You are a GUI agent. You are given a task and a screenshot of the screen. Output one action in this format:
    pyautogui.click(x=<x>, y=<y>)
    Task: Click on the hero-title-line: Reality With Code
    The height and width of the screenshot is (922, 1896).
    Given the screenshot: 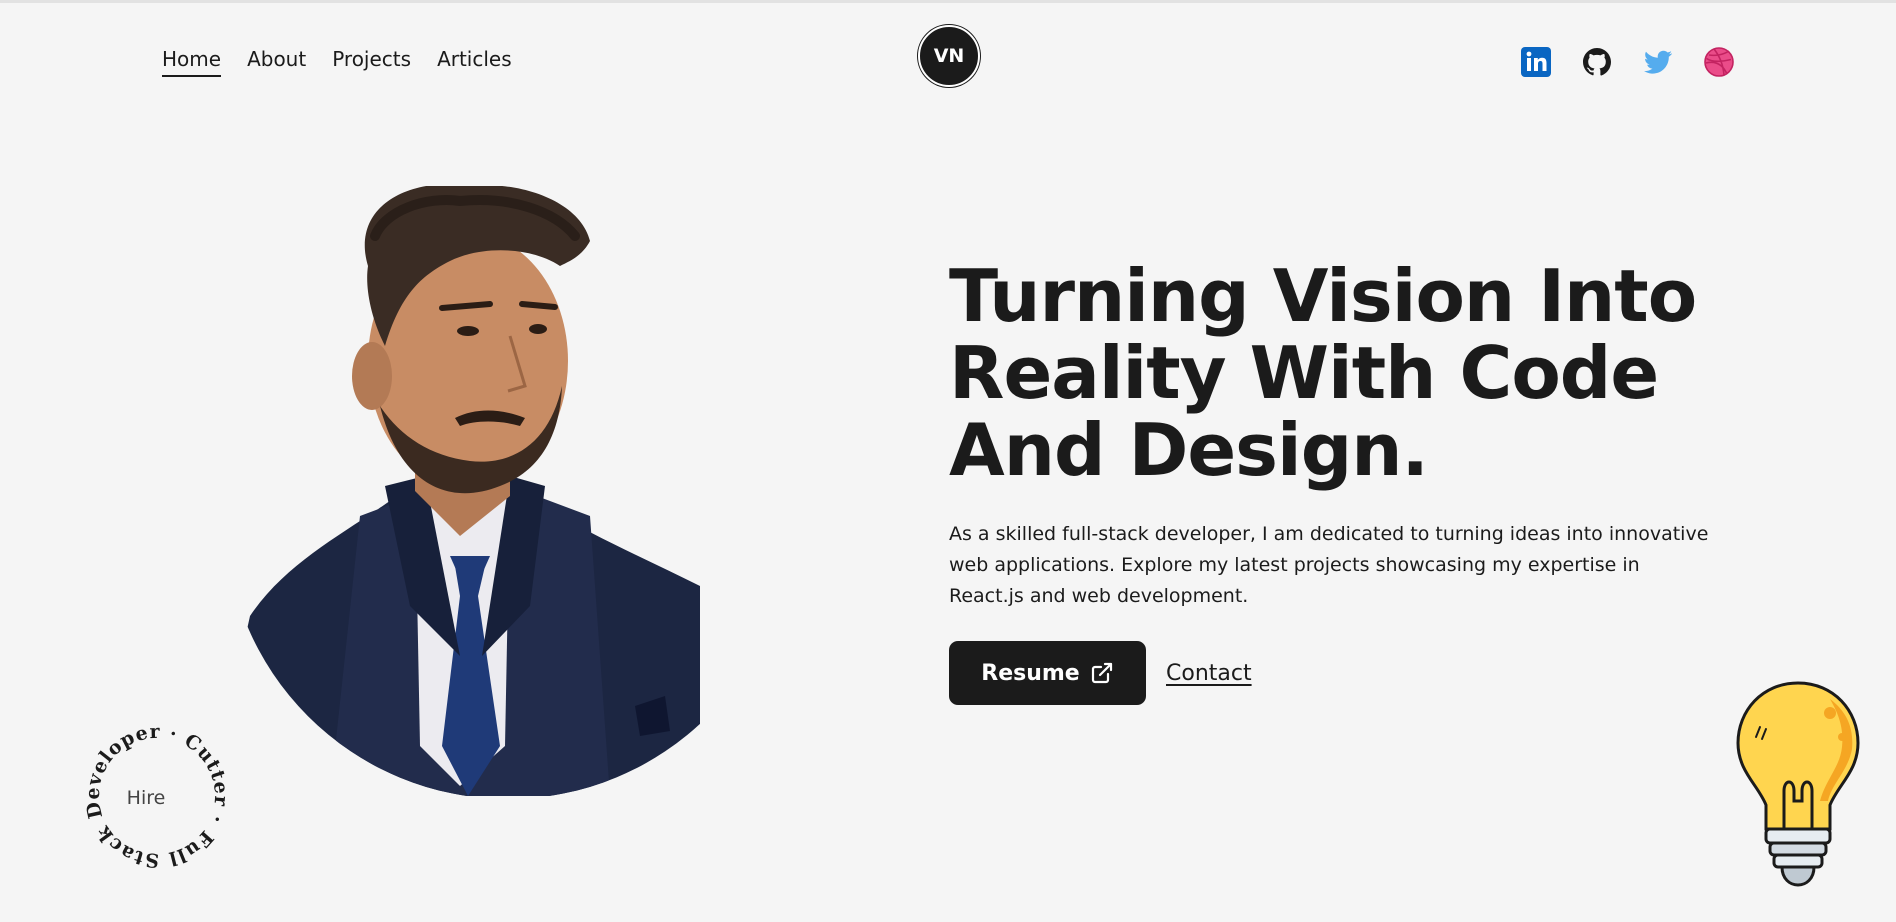 What is the action you would take?
    pyautogui.click(x=1304, y=373)
    